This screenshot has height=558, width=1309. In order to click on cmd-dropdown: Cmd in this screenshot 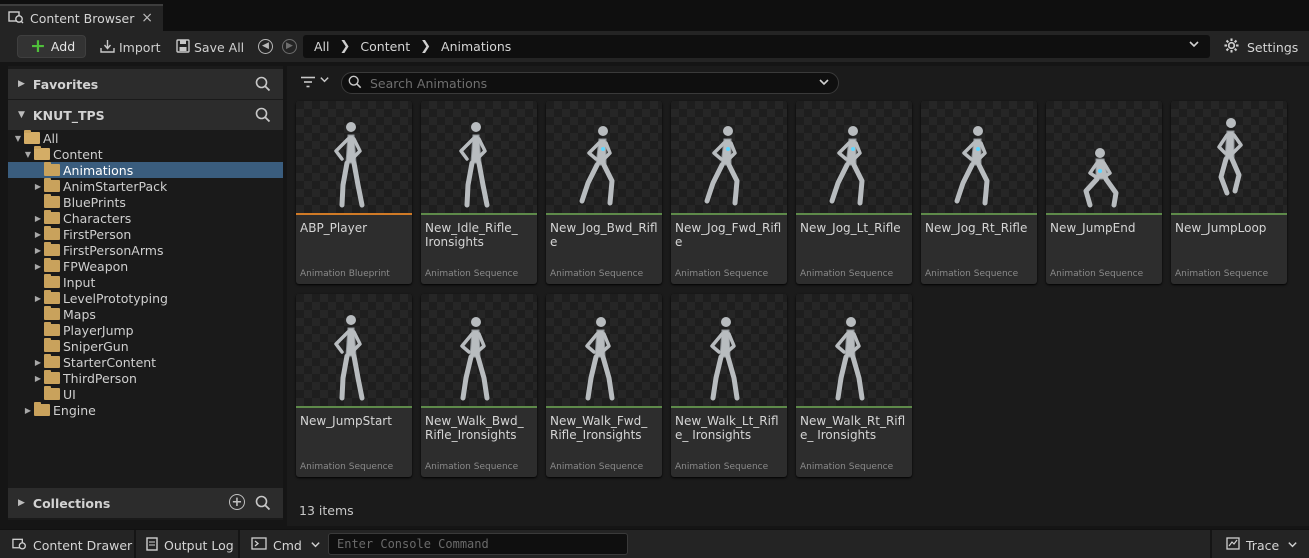, I will do `click(286, 545)`.